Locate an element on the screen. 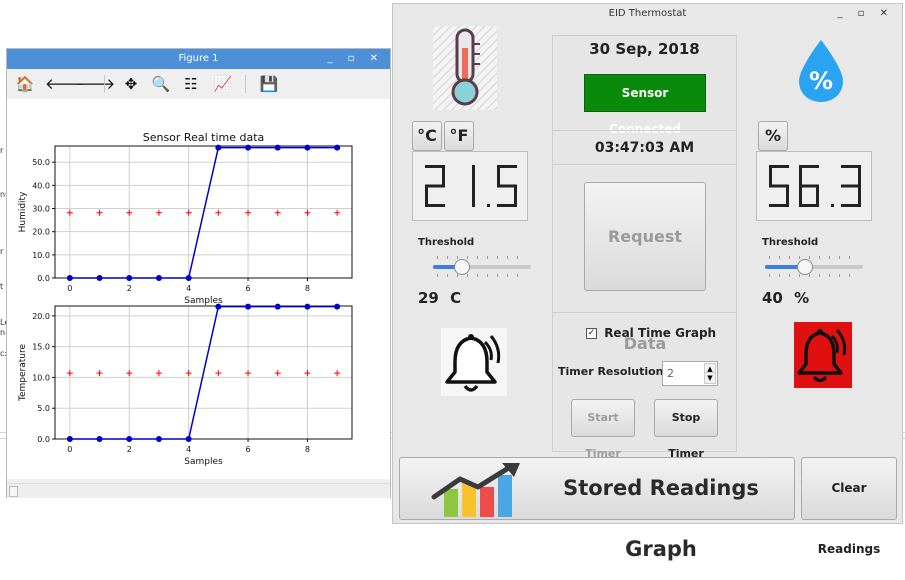 Image resolution: width=905 pixels, height=580 pixels. y-tick-label: 50.0 is located at coordinates (41, 162).